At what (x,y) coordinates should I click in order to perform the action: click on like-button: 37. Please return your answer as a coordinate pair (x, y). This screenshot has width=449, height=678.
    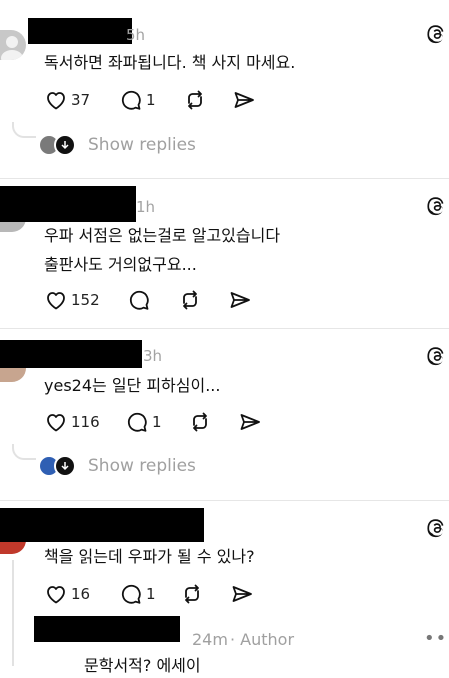
    Looking at the image, I should click on (67, 100).